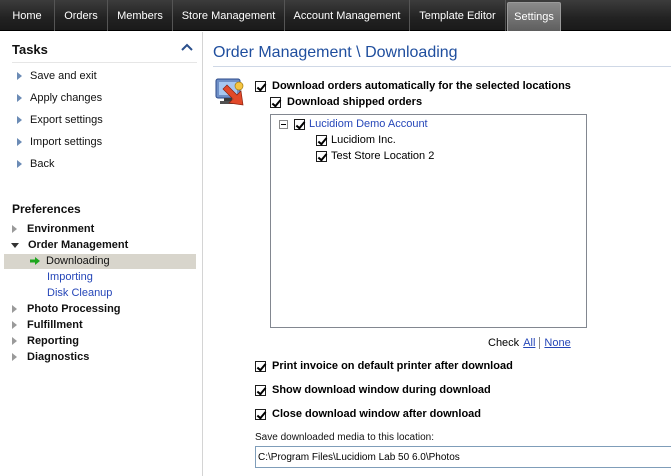  Describe the element at coordinates (381, 390) in the screenshot. I see `checkbox-label: Show download window during download` at that location.